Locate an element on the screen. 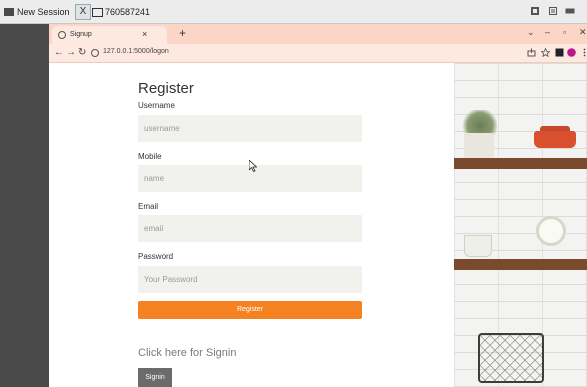 This screenshot has width=587, height=387. username-input is located at coordinates (250, 128).